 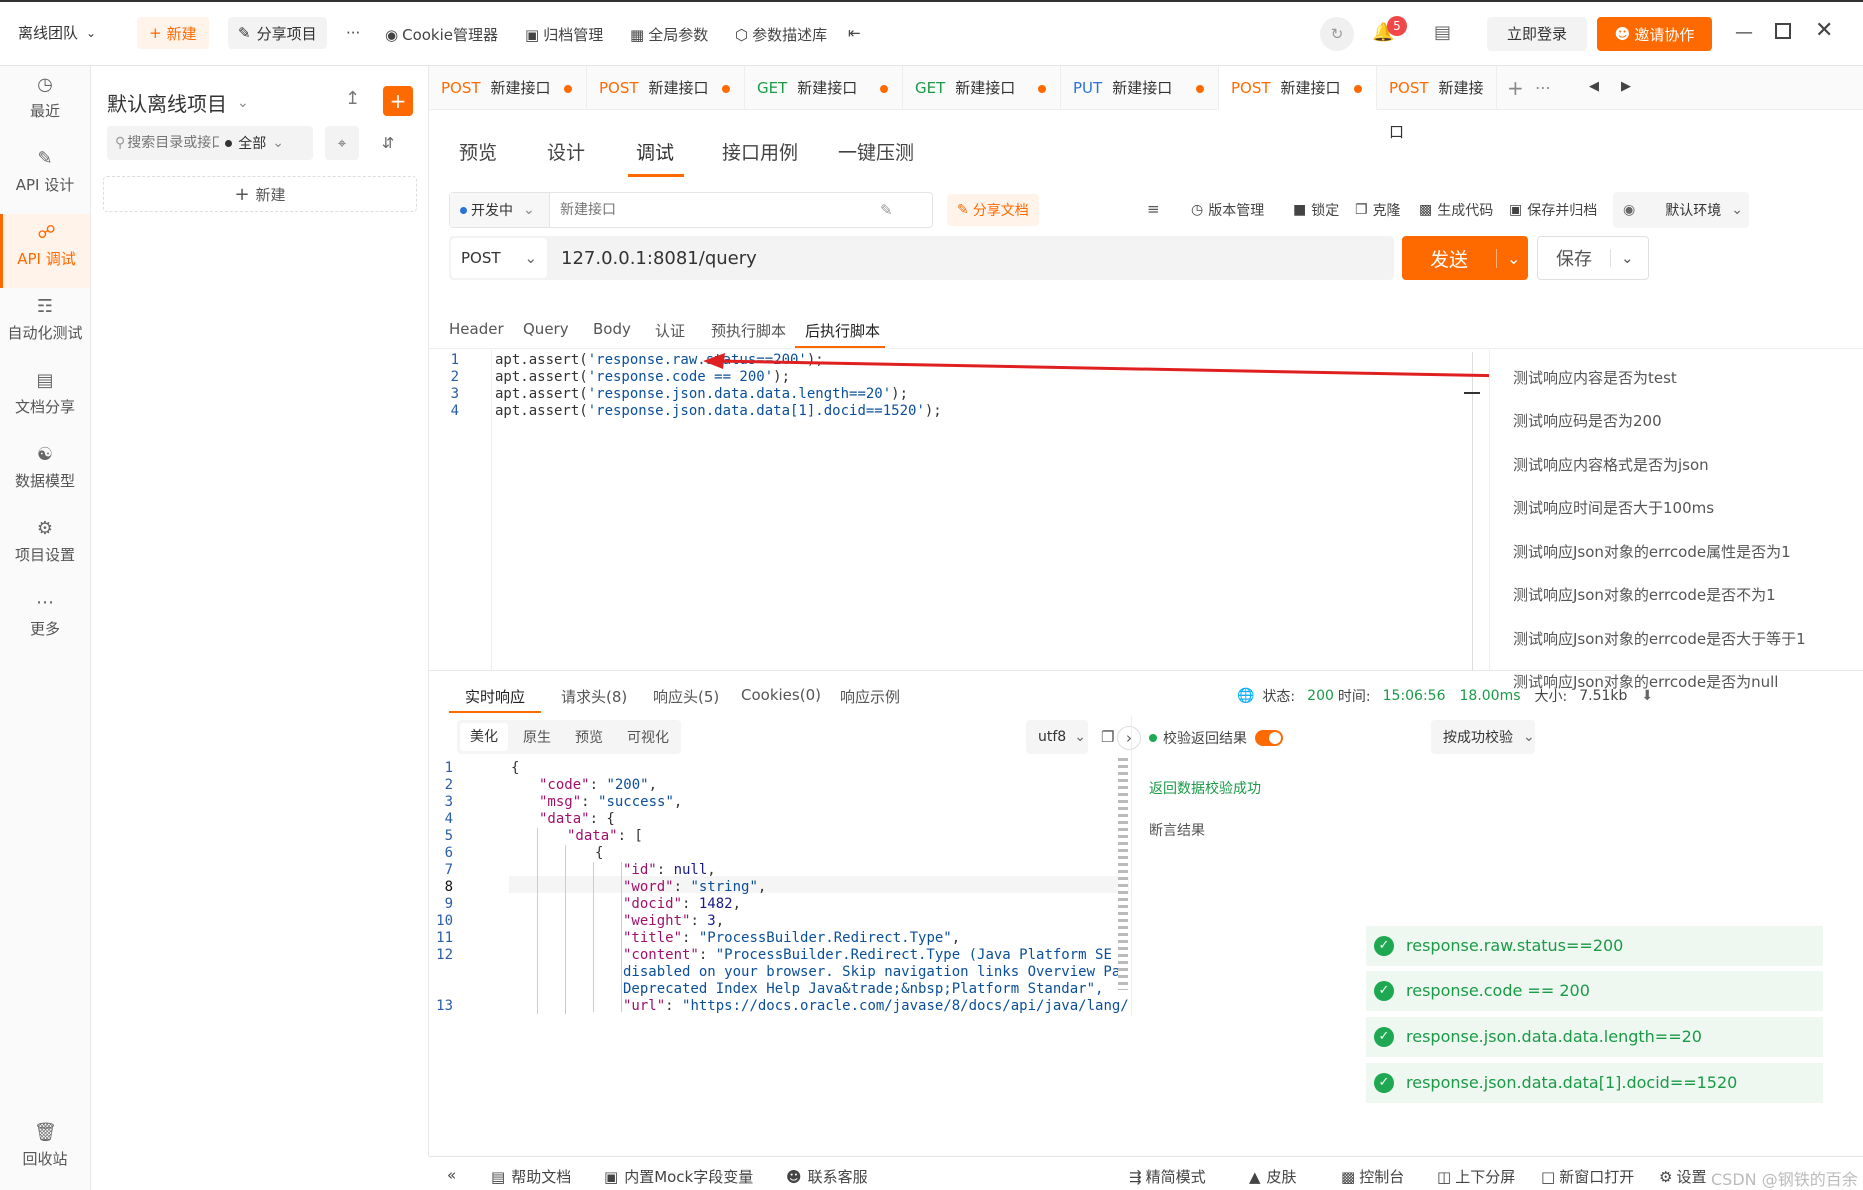 What do you see at coordinates (178, 102) in the screenshot?
I see `project-selector: 默认离线项目 ⌄` at bounding box center [178, 102].